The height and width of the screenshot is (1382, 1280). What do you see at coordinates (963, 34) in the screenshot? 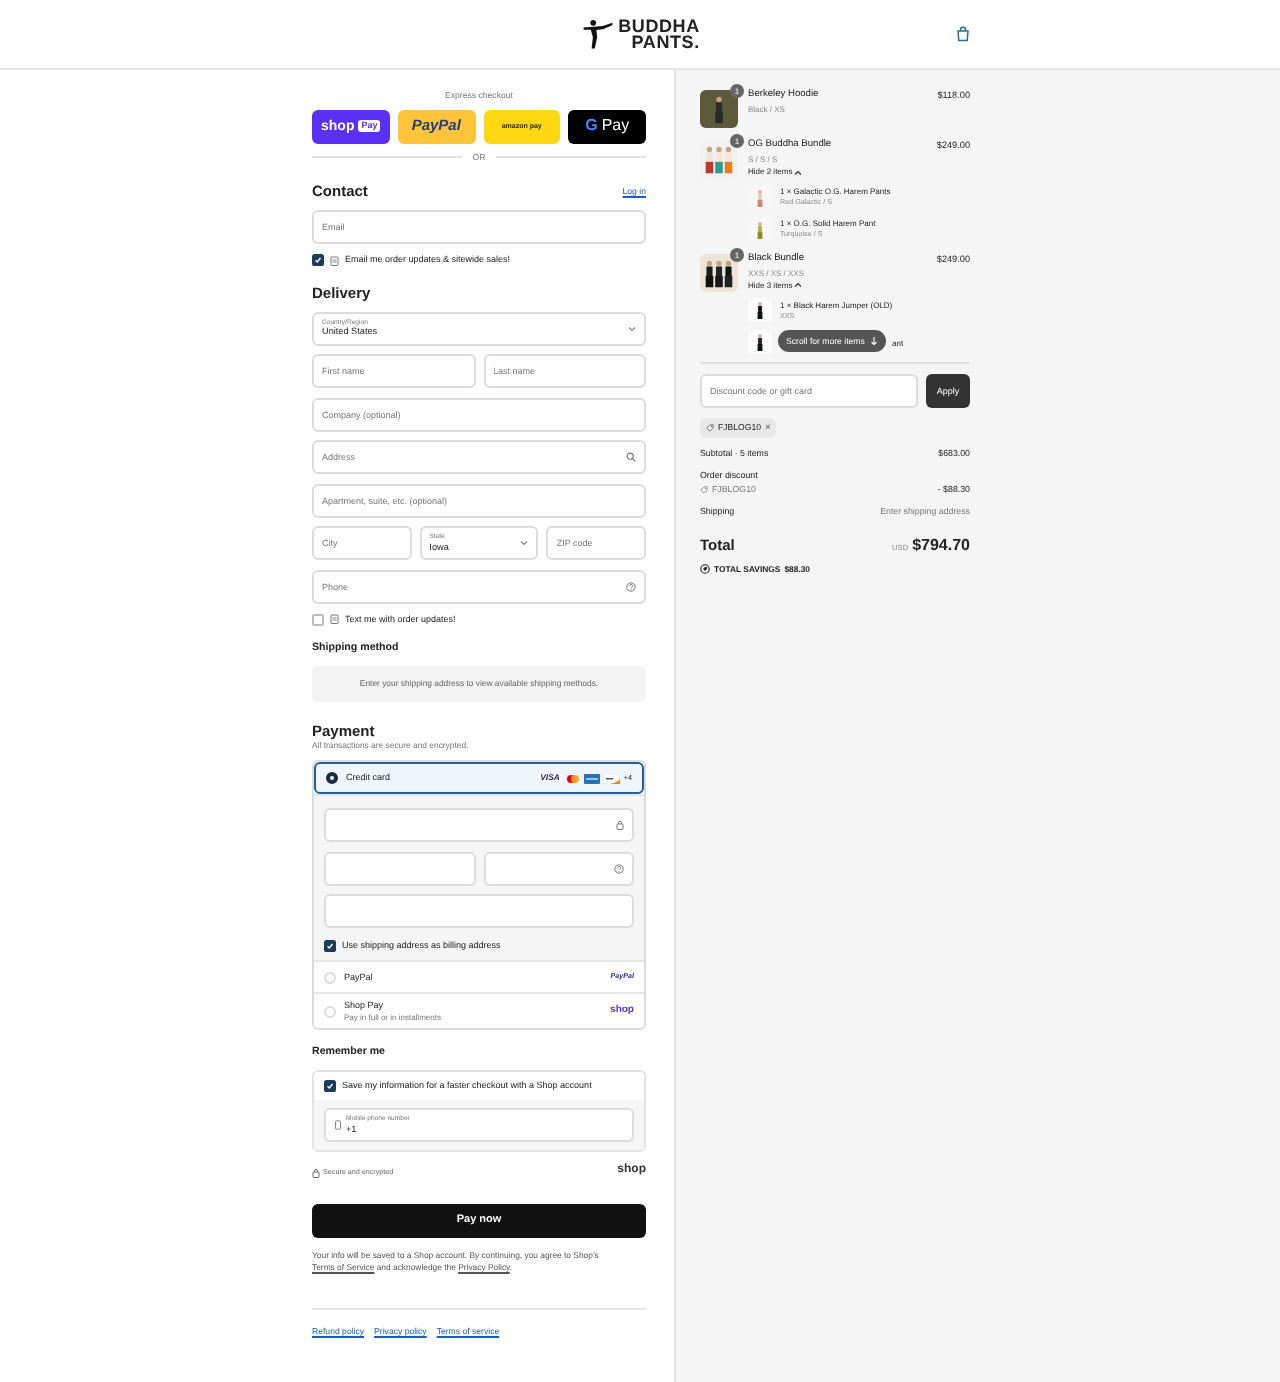
I see `shopping-bag-icon` at bounding box center [963, 34].